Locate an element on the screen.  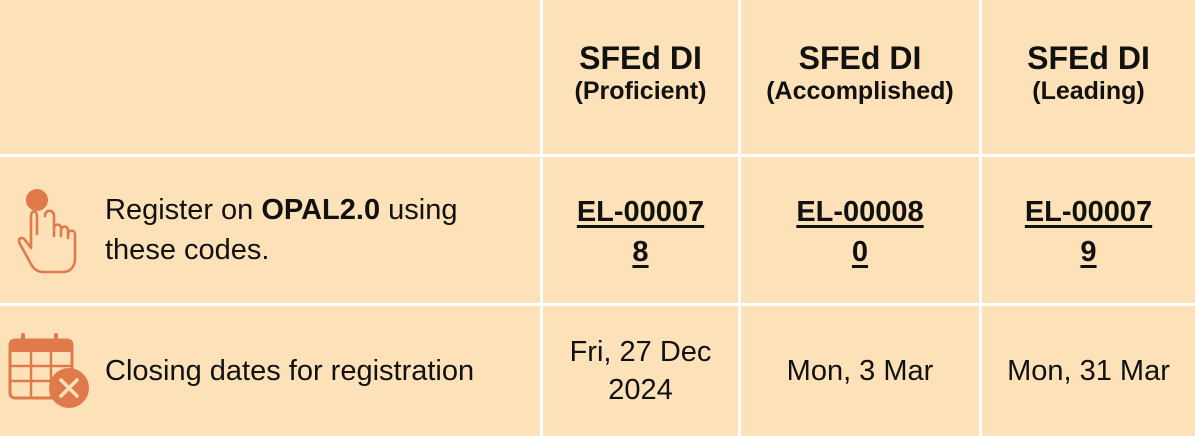
closing-label: Closing dates for registration is located at coordinates (290, 371).